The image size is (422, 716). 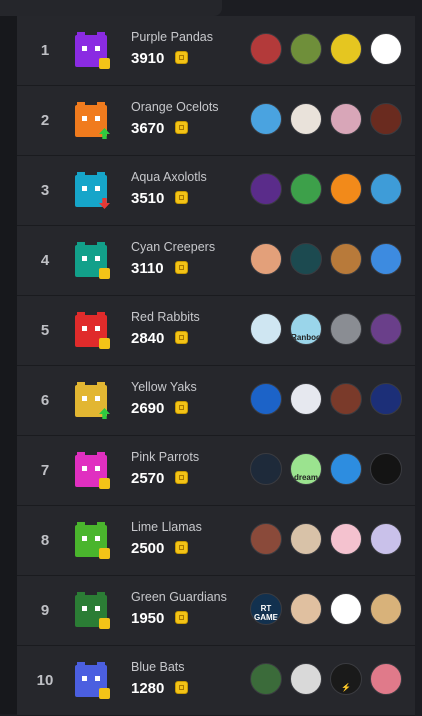 What do you see at coordinates (386, 539) in the screenshot?
I see `glasses-avatar` at bounding box center [386, 539].